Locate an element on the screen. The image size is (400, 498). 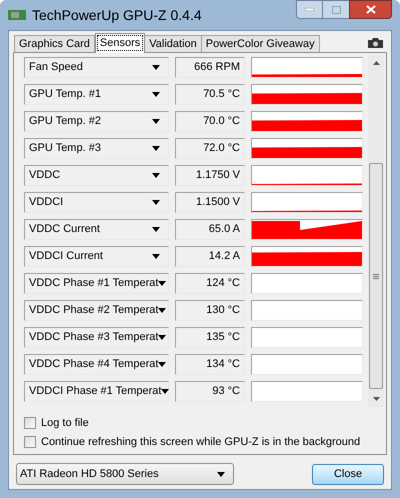
tab: Validation is located at coordinates (173, 43).